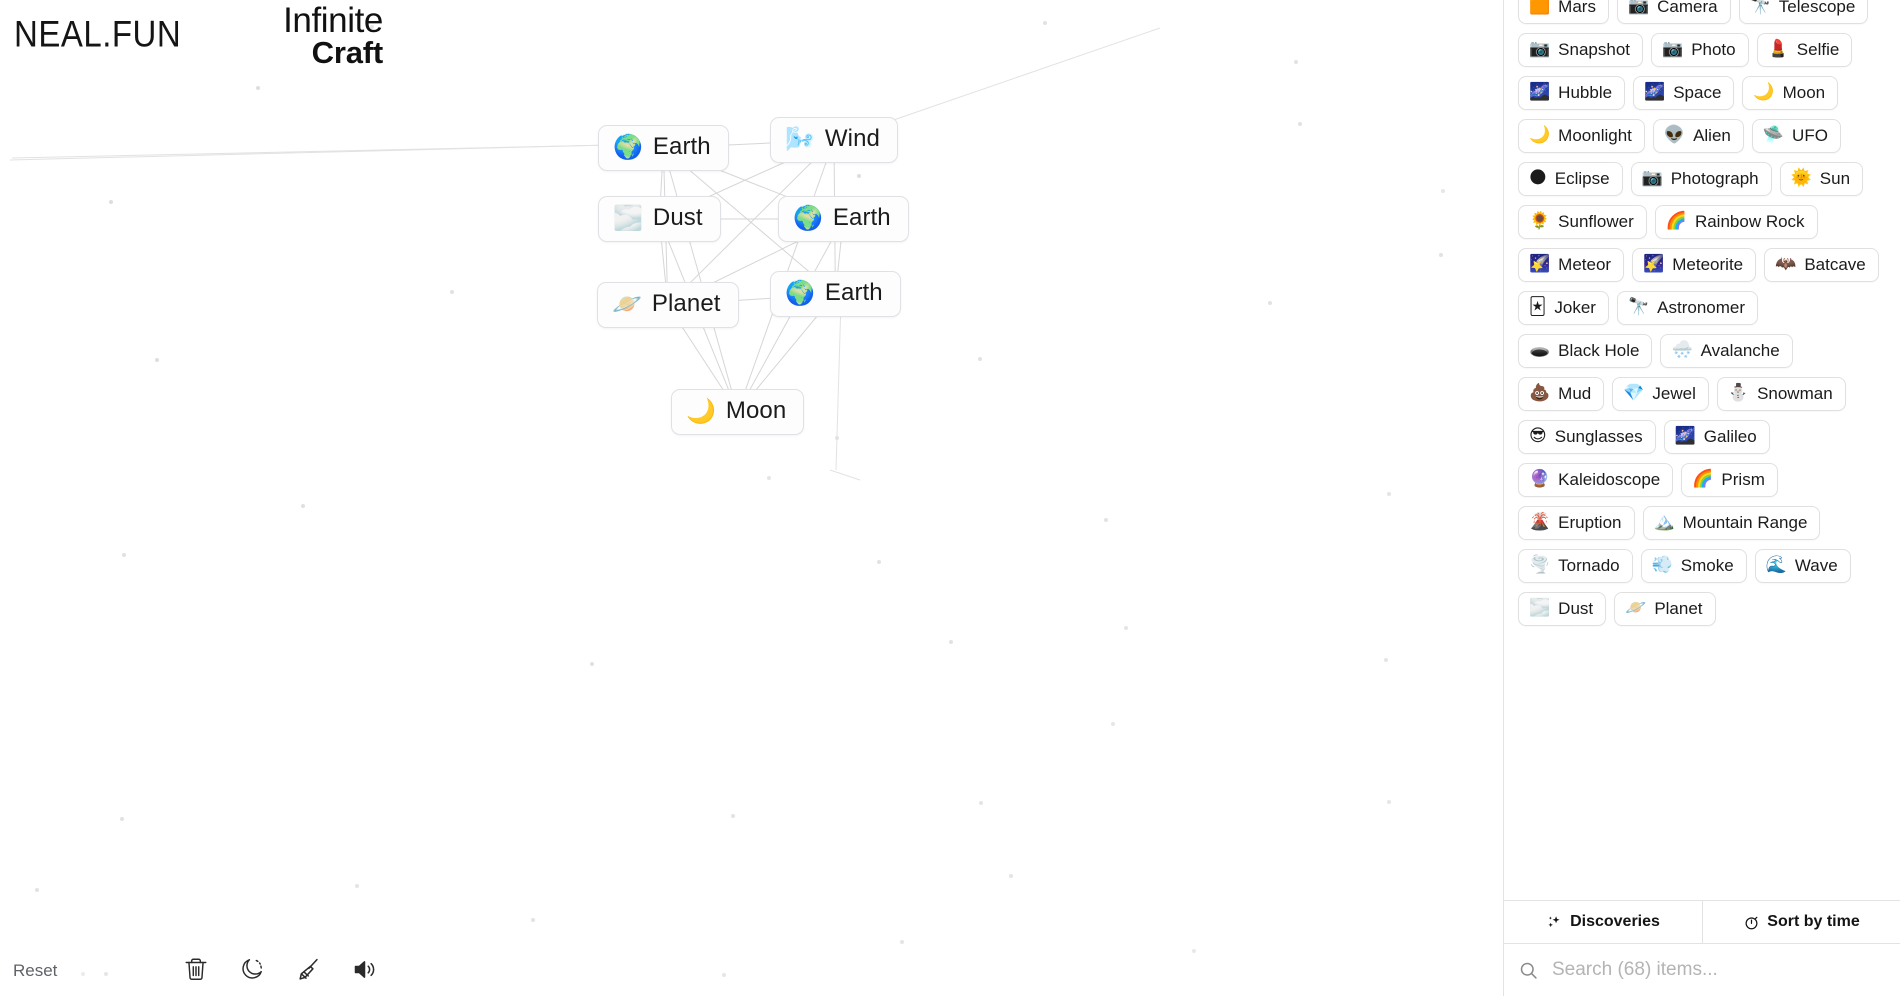  I want to click on sidebar-item-batcave: 🦇 Batcave, so click(1821, 265).